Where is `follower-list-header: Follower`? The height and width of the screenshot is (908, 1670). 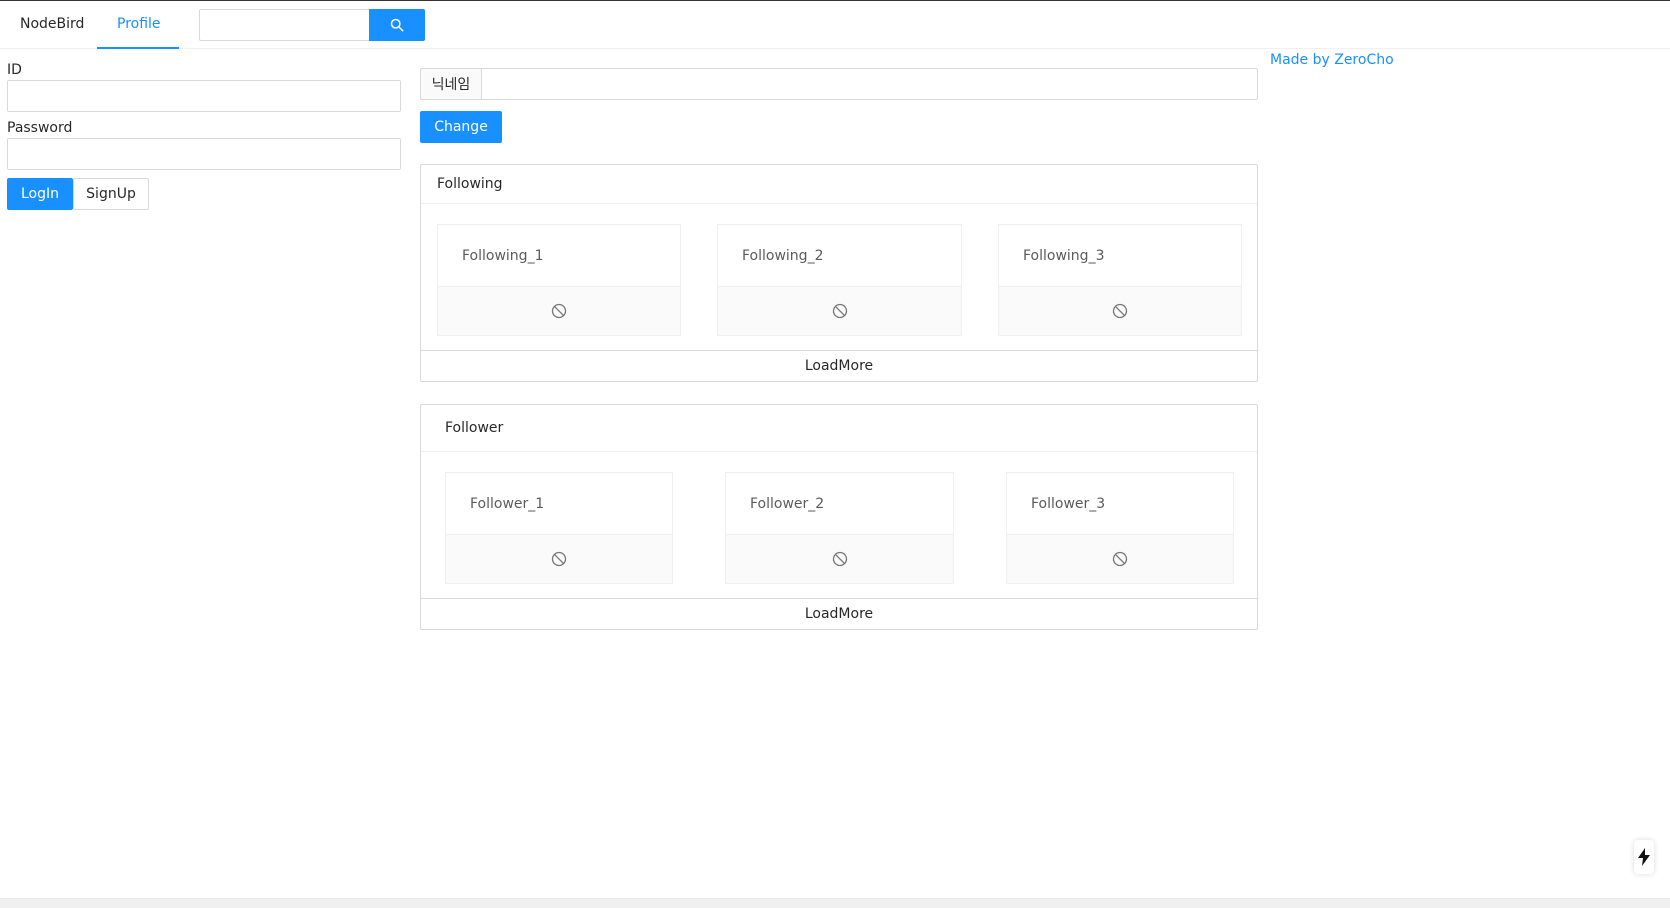
follower-list-header: Follower is located at coordinates (839, 428).